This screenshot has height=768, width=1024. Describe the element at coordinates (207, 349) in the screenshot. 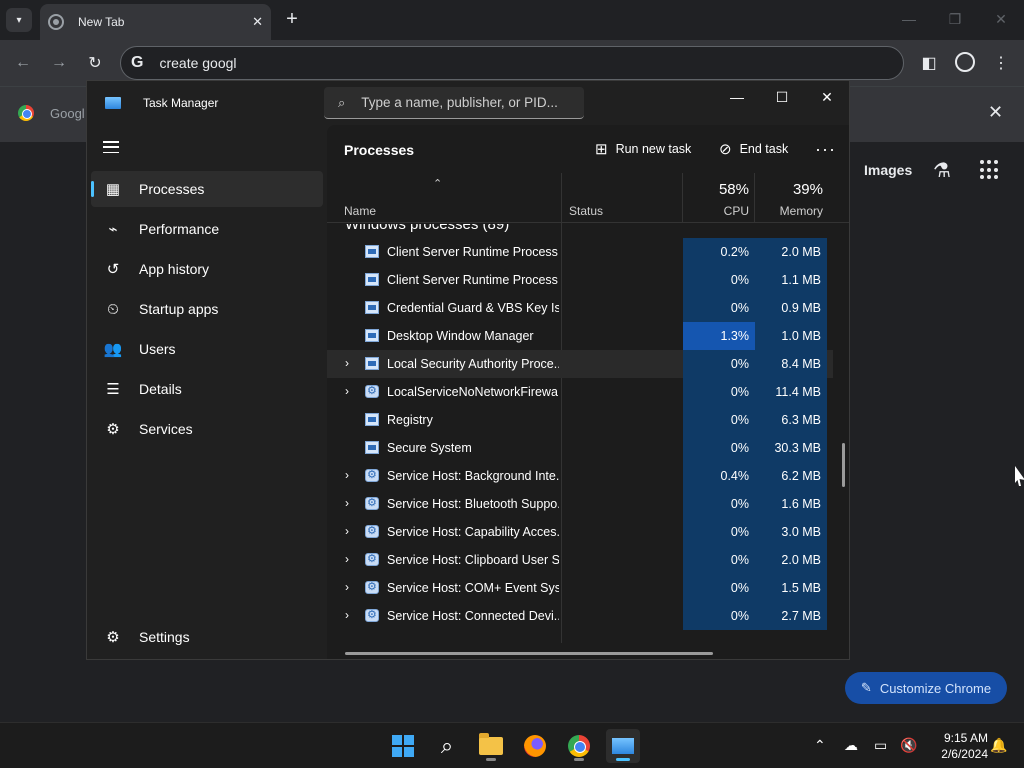

I see `nav-users: 👥 Users` at that location.